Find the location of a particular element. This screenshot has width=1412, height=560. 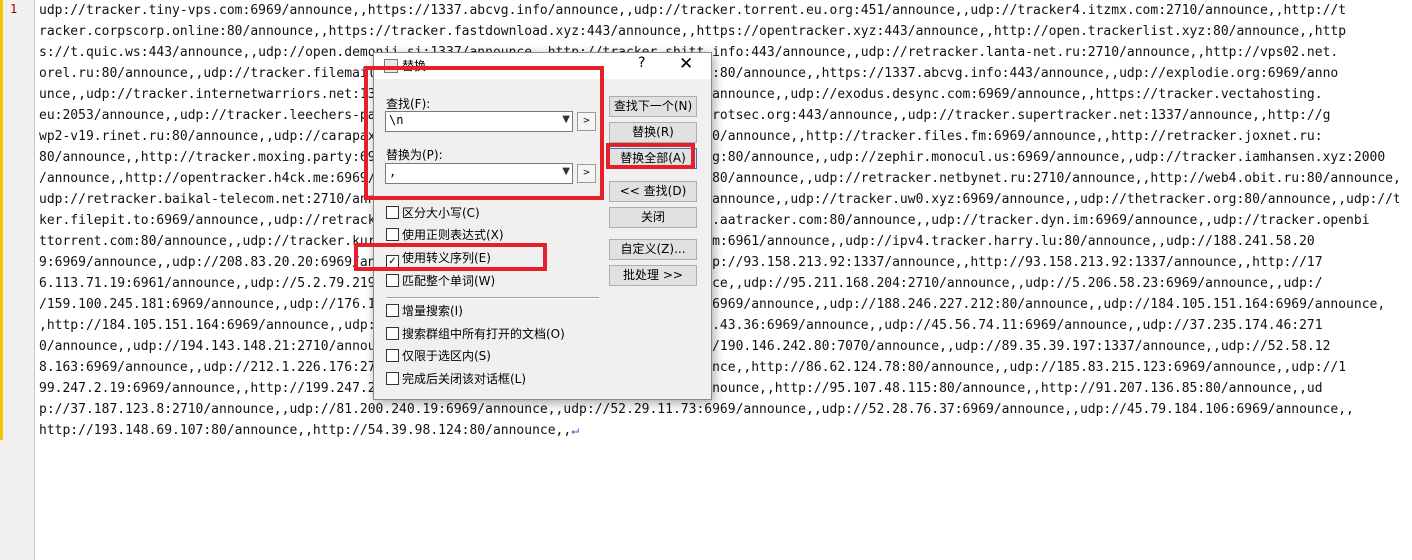

match-case-checkbox: 区分大小写(C) is located at coordinates (433, 213).